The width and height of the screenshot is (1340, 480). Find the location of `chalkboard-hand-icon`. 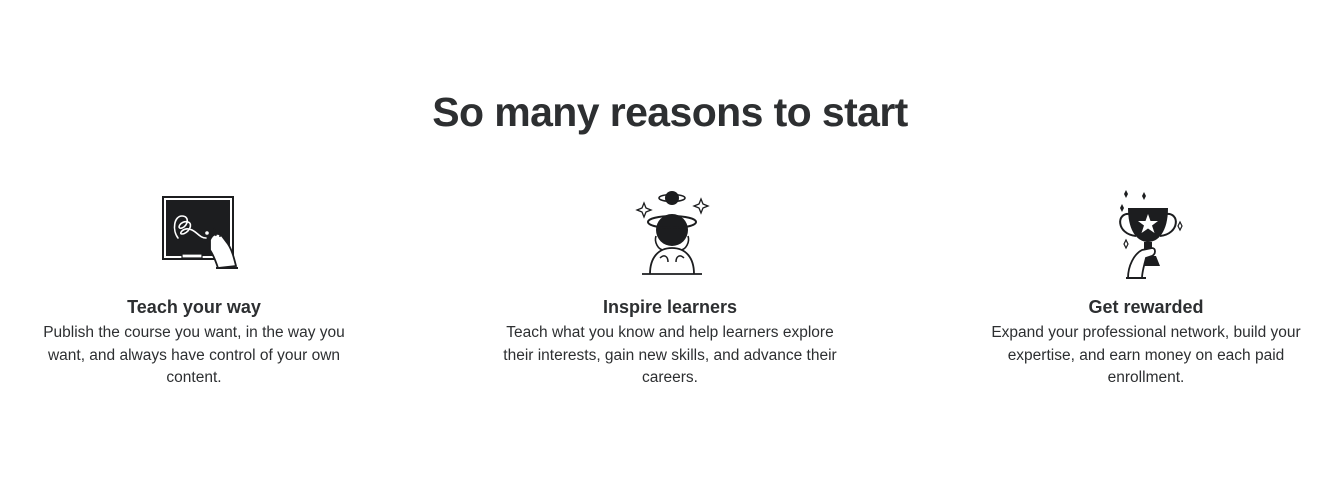

chalkboard-hand-icon is located at coordinates (200, 232).